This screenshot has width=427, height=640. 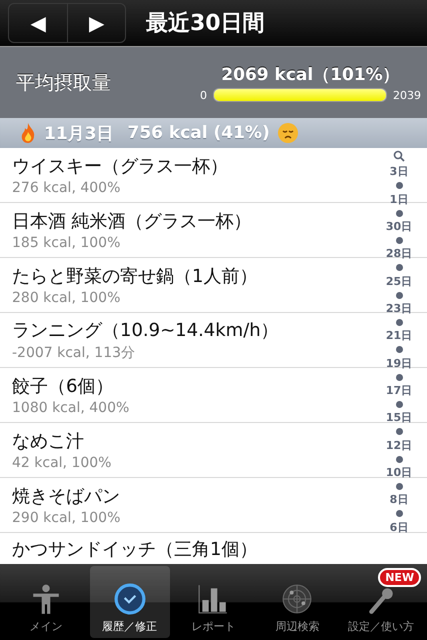 I want to click on flame-icon, so click(x=28, y=133).